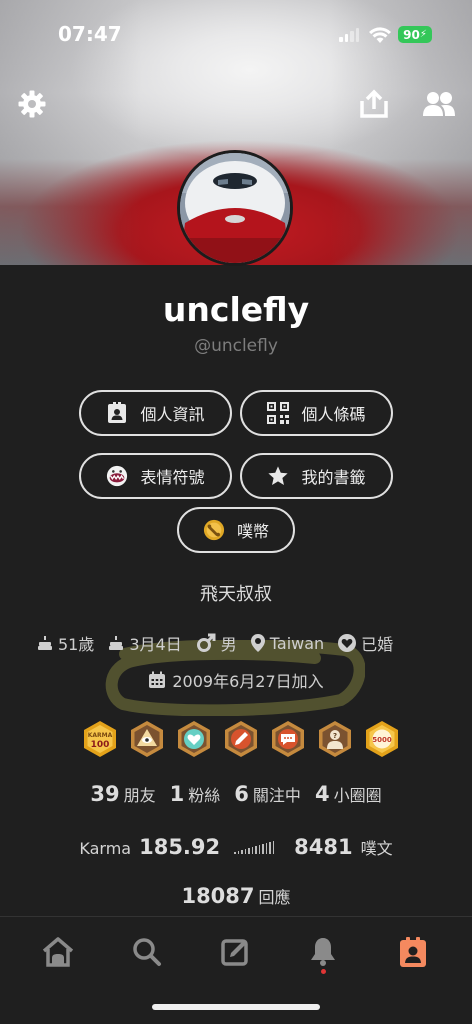  Describe the element at coordinates (122, 794) in the screenshot. I see `friends-stat: 39 朋友` at that location.